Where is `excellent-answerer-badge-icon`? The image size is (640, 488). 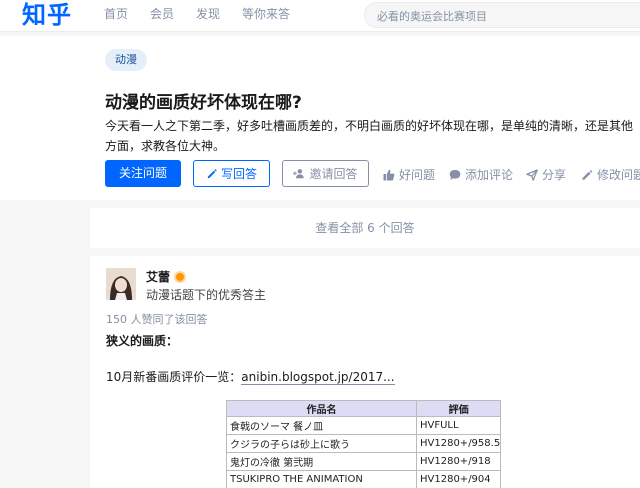
excellent-answerer-badge-icon is located at coordinates (180, 276).